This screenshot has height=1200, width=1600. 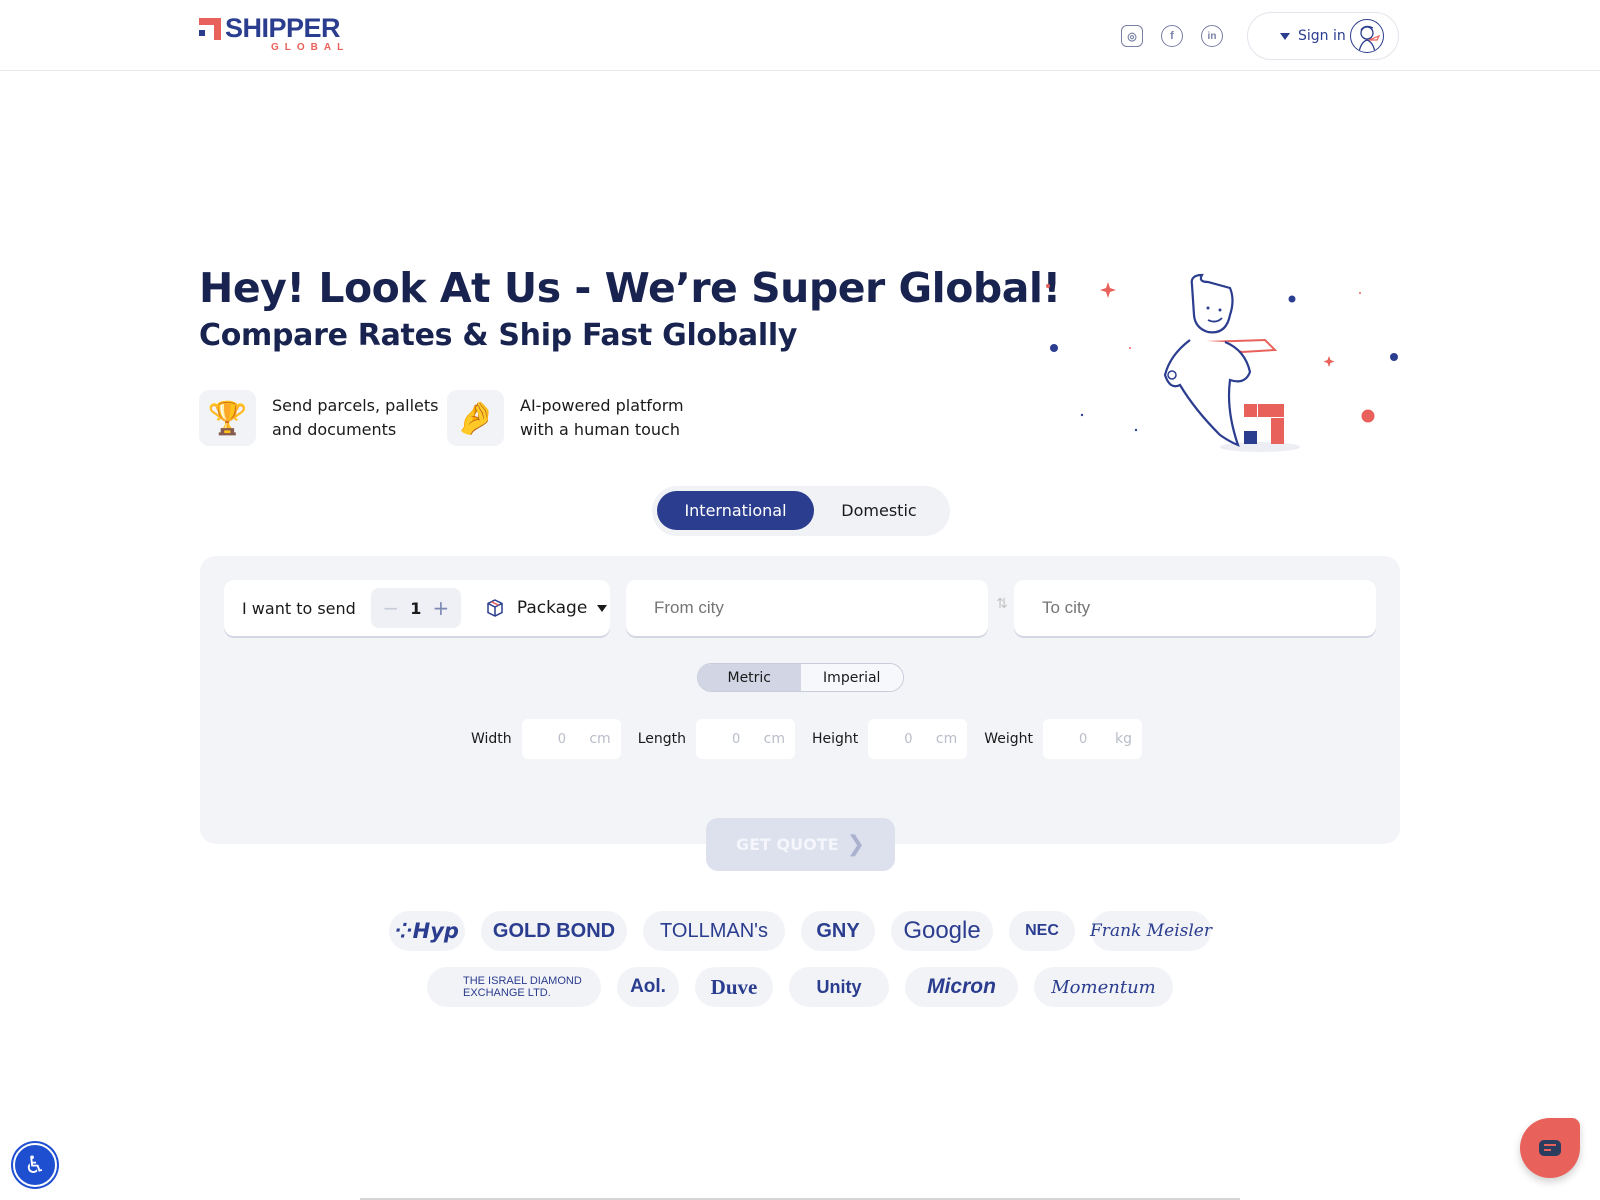 I want to click on logo-mark-icon, so click(x=210, y=29).